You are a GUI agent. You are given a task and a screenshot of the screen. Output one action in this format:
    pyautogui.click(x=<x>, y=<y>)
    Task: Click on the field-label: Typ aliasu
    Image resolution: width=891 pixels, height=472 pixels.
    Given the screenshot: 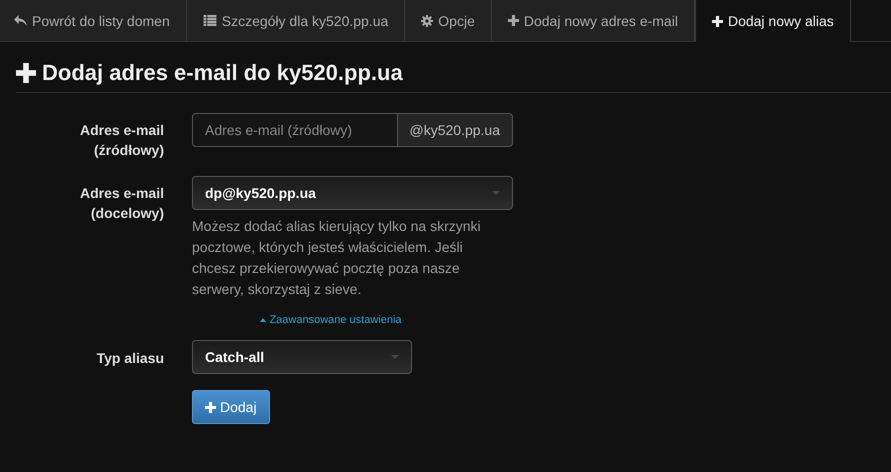 What is the action you would take?
    pyautogui.click(x=130, y=358)
    